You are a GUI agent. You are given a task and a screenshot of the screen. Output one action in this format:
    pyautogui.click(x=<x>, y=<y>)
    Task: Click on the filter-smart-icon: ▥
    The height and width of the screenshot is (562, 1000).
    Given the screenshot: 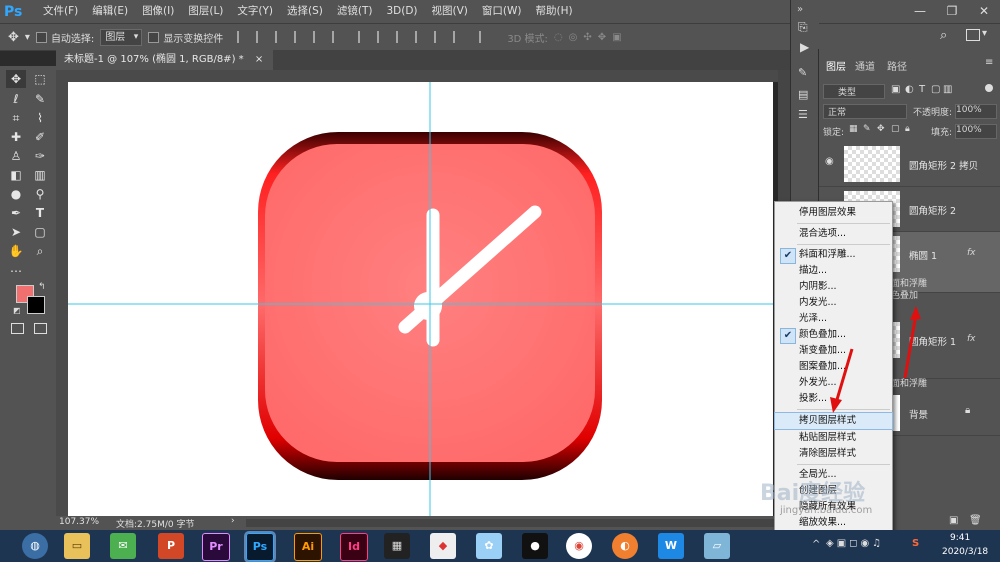 What is the action you would take?
    pyautogui.click(x=947, y=89)
    